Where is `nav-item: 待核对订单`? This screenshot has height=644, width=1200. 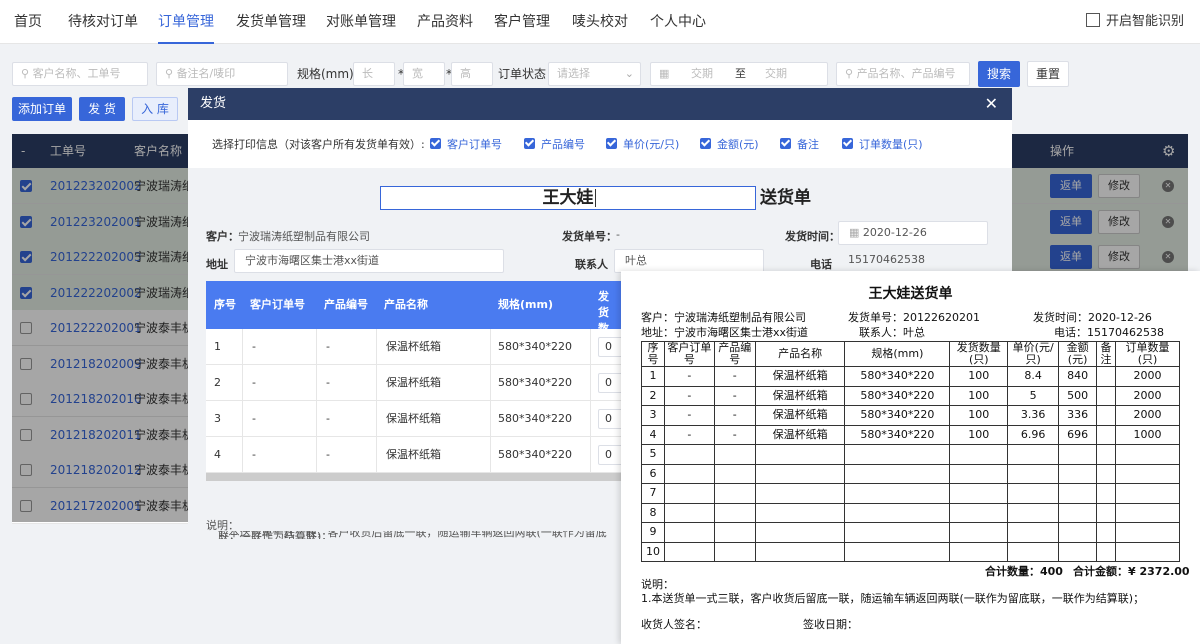
nav-item: 待核对订单 is located at coordinates (103, 22).